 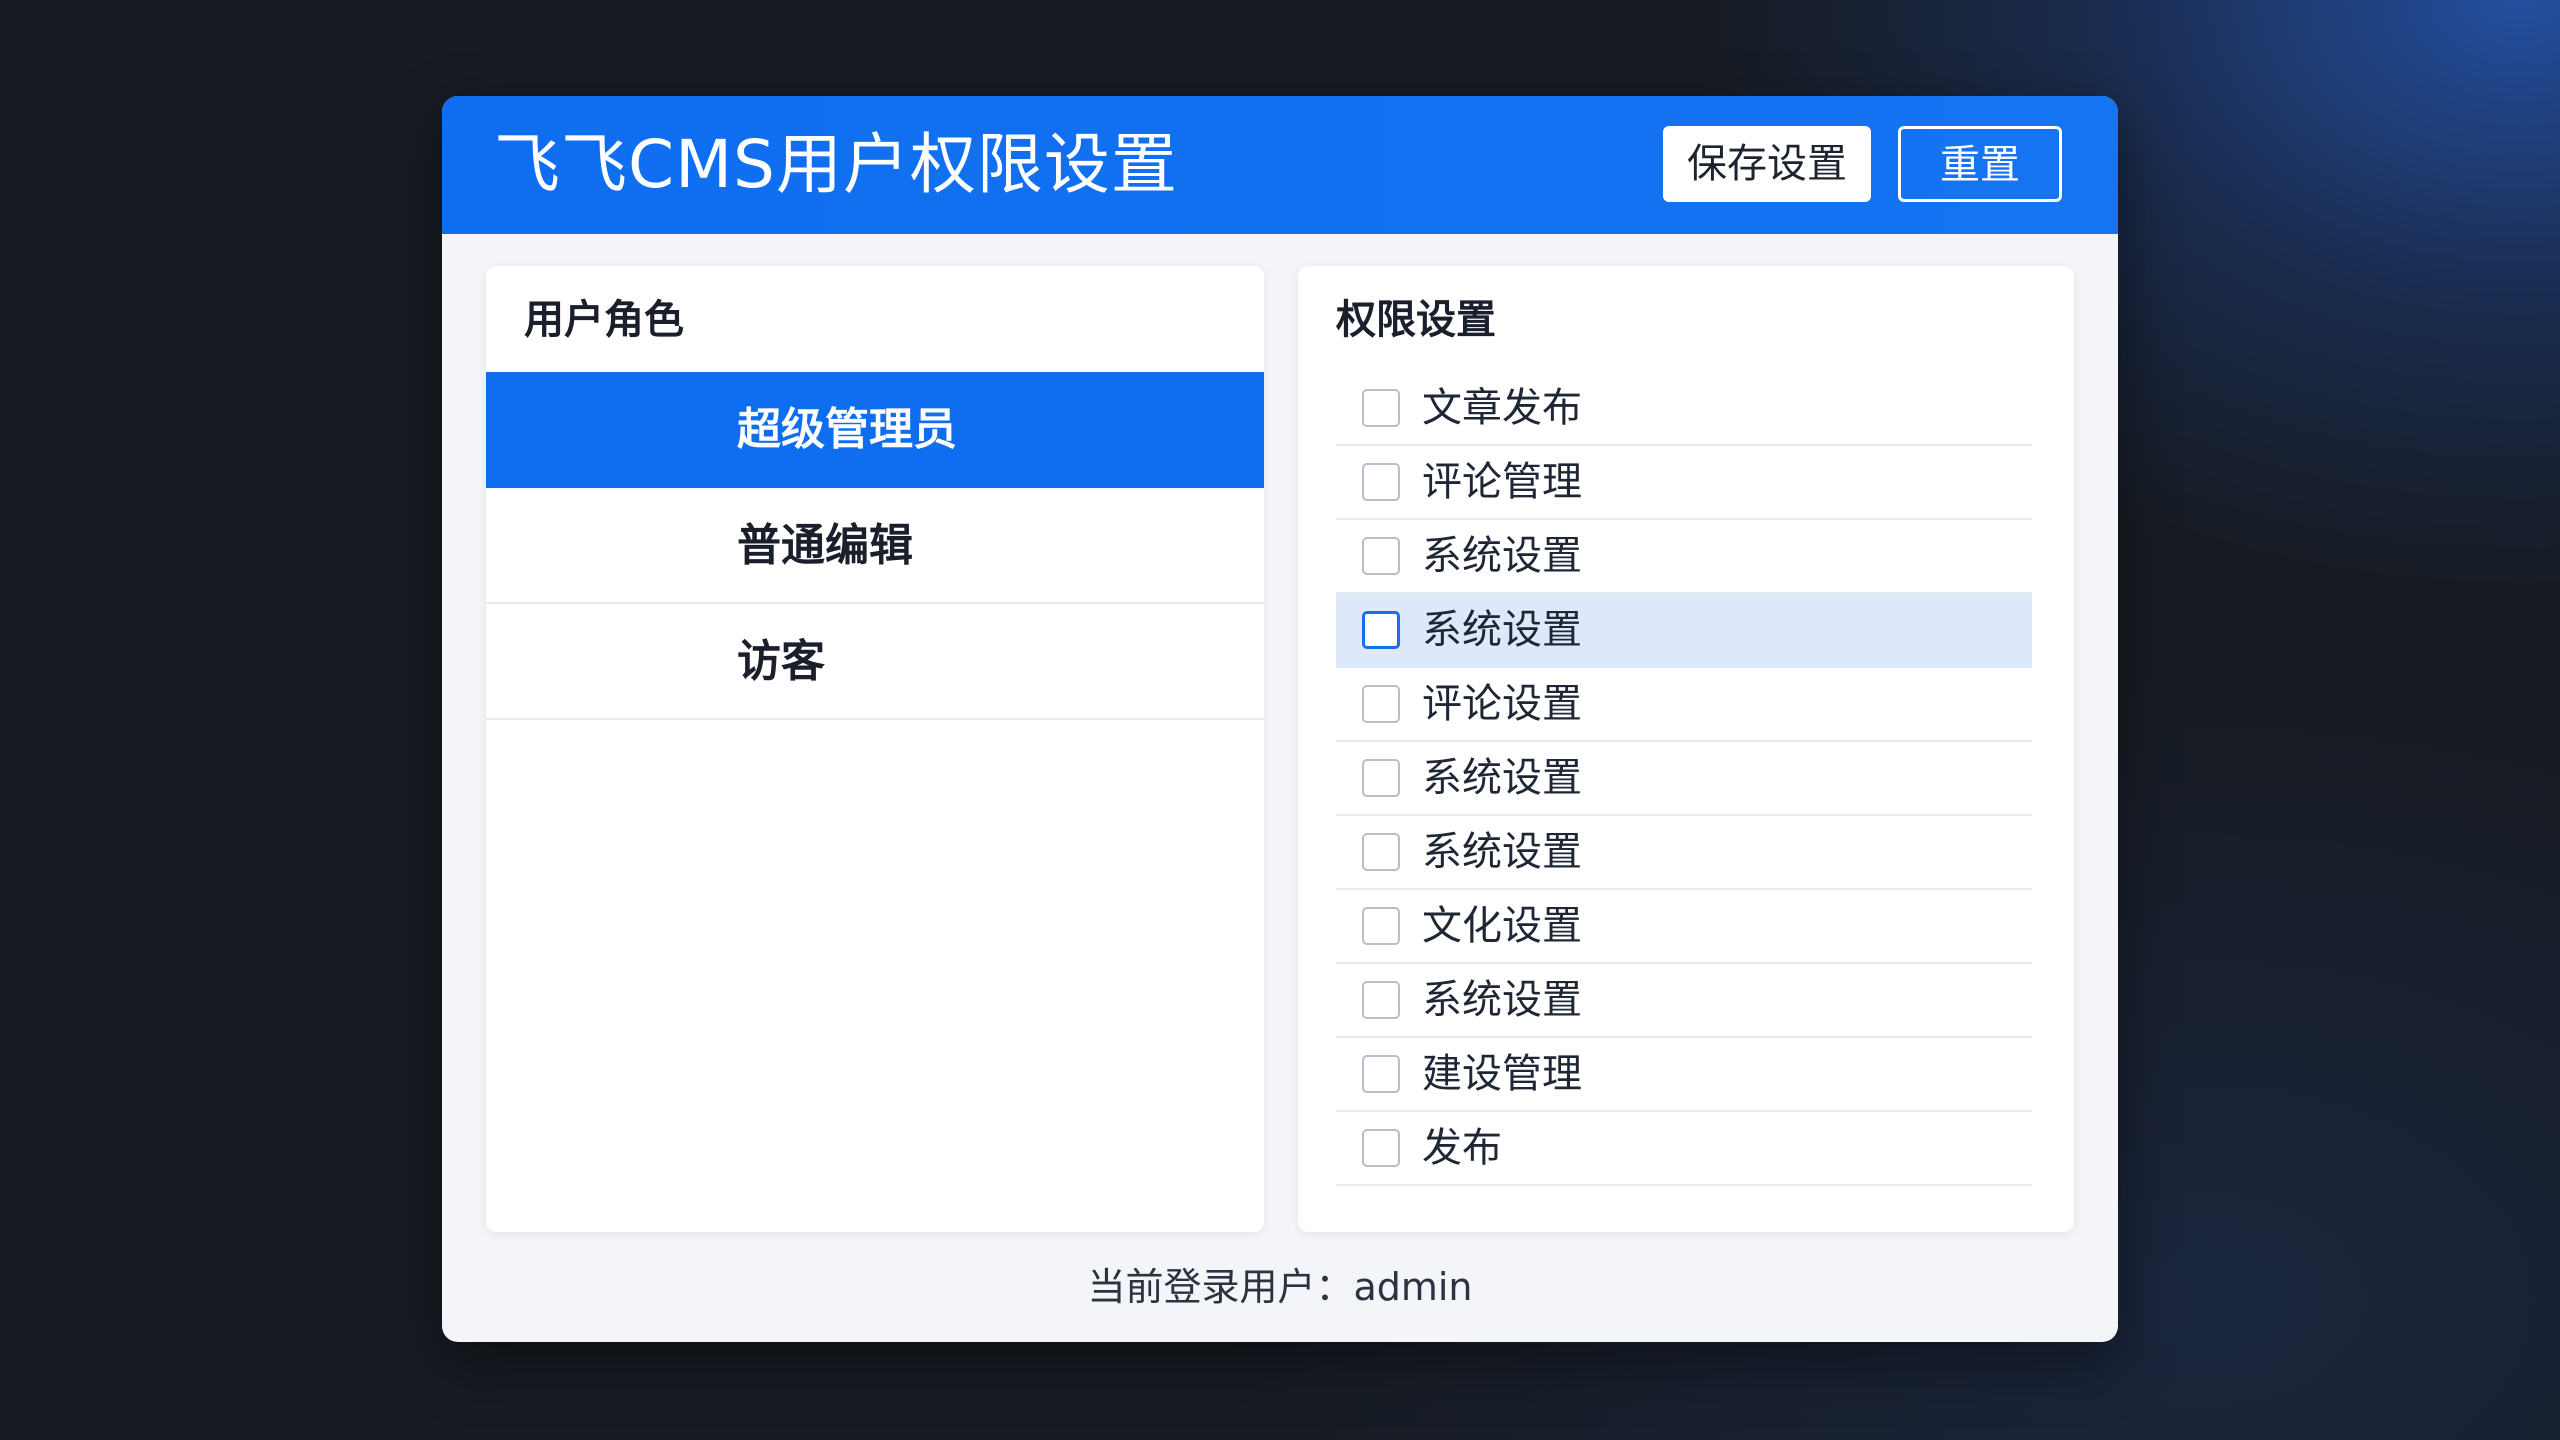 I want to click on role-item-guest: 访客, so click(x=875, y=662).